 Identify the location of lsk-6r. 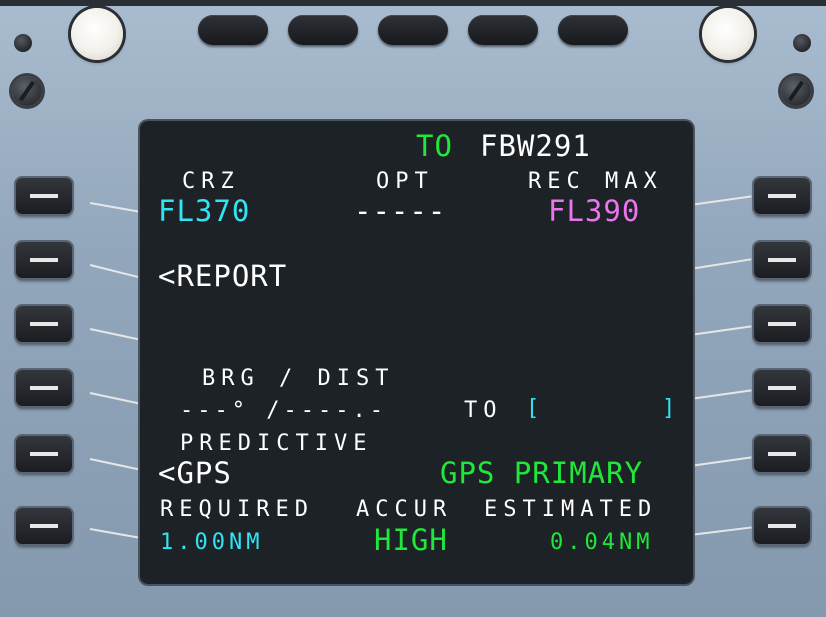
(782, 526).